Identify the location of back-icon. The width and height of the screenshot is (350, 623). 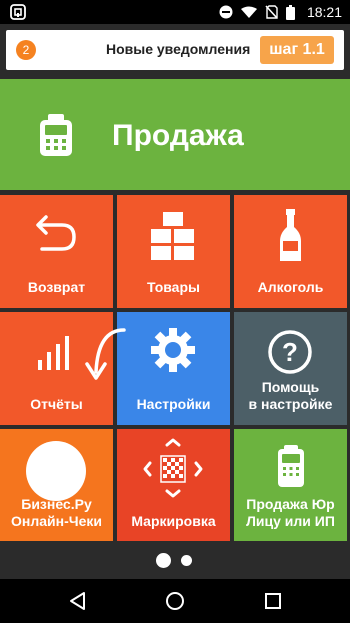
(78, 601).